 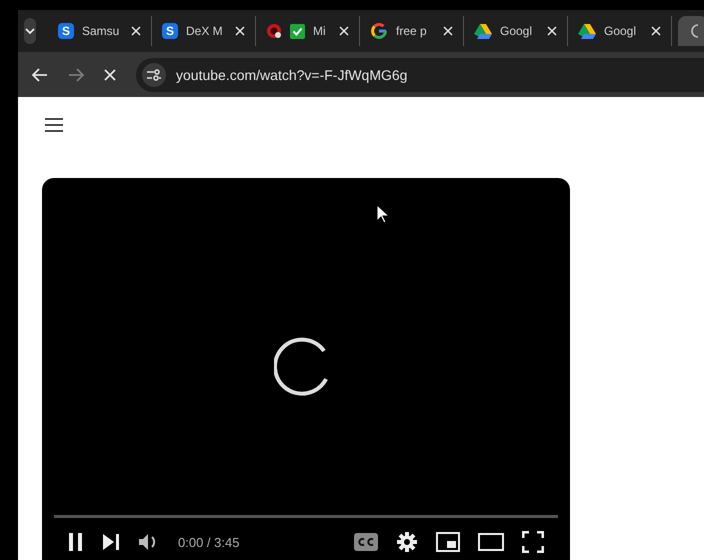 I want to click on tab-title: free p, so click(x=412, y=31).